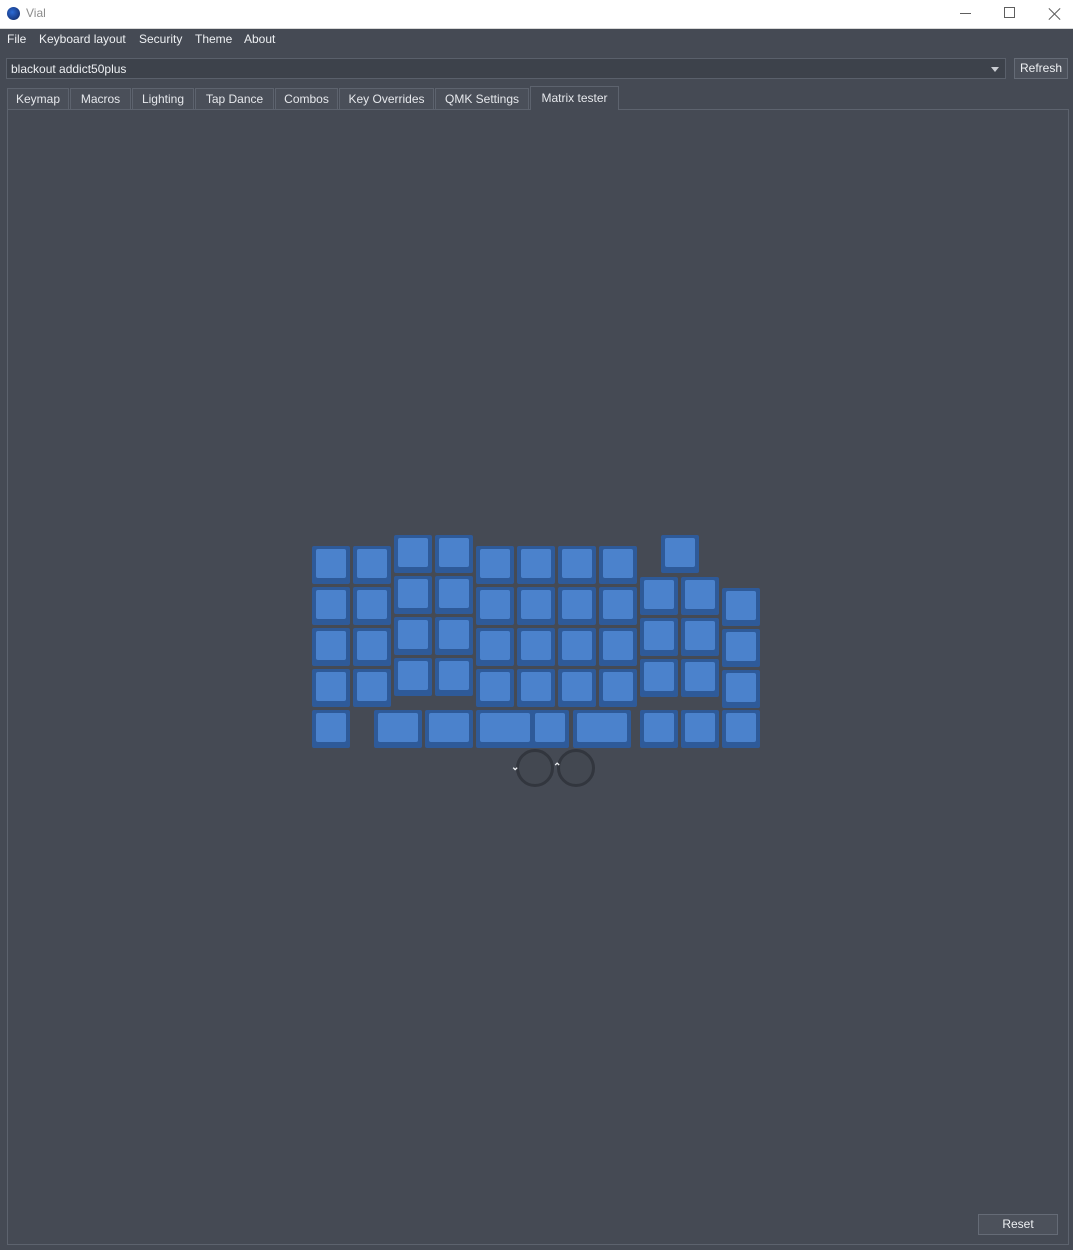 This screenshot has height=1250, width=1073. What do you see at coordinates (259, 39) in the screenshot?
I see `menu-about: About` at bounding box center [259, 39].